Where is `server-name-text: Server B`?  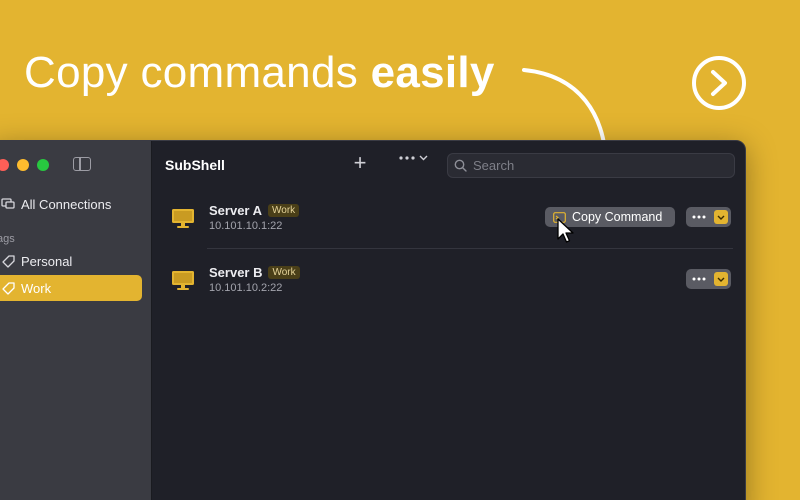 server-name-text: Server B is located at coordinates (236, 272).